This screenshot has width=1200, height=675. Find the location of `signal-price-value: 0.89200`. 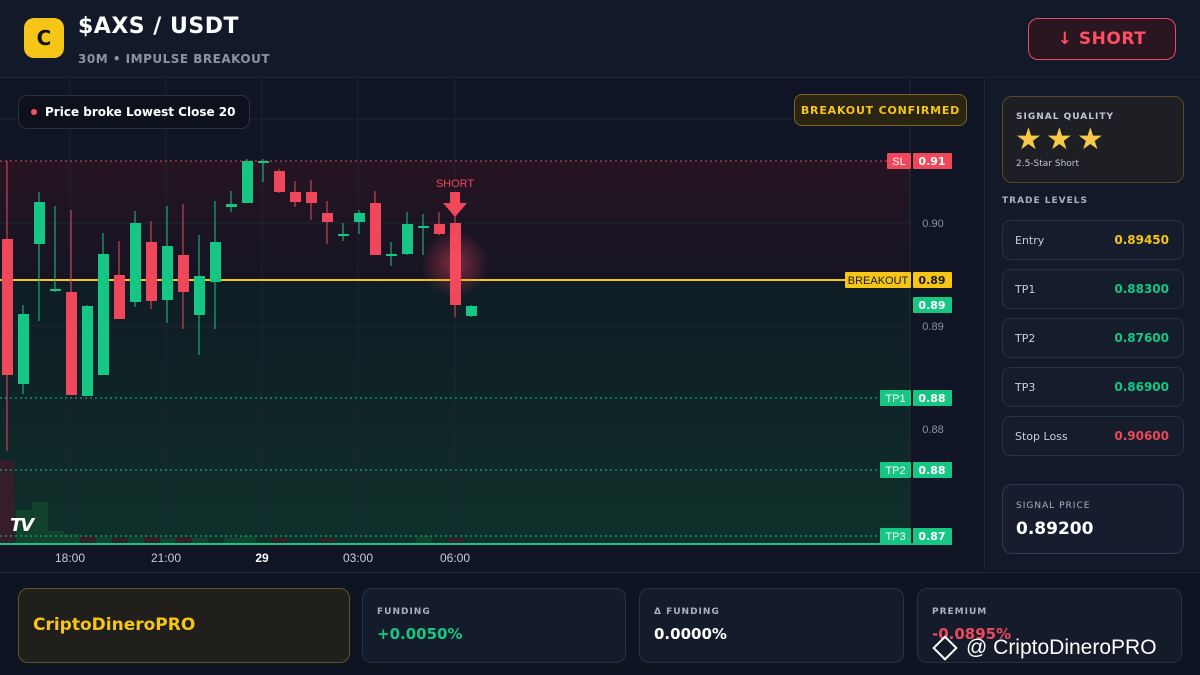

signal-price-value: 0.89200 is located at coordinates (1055, 529).